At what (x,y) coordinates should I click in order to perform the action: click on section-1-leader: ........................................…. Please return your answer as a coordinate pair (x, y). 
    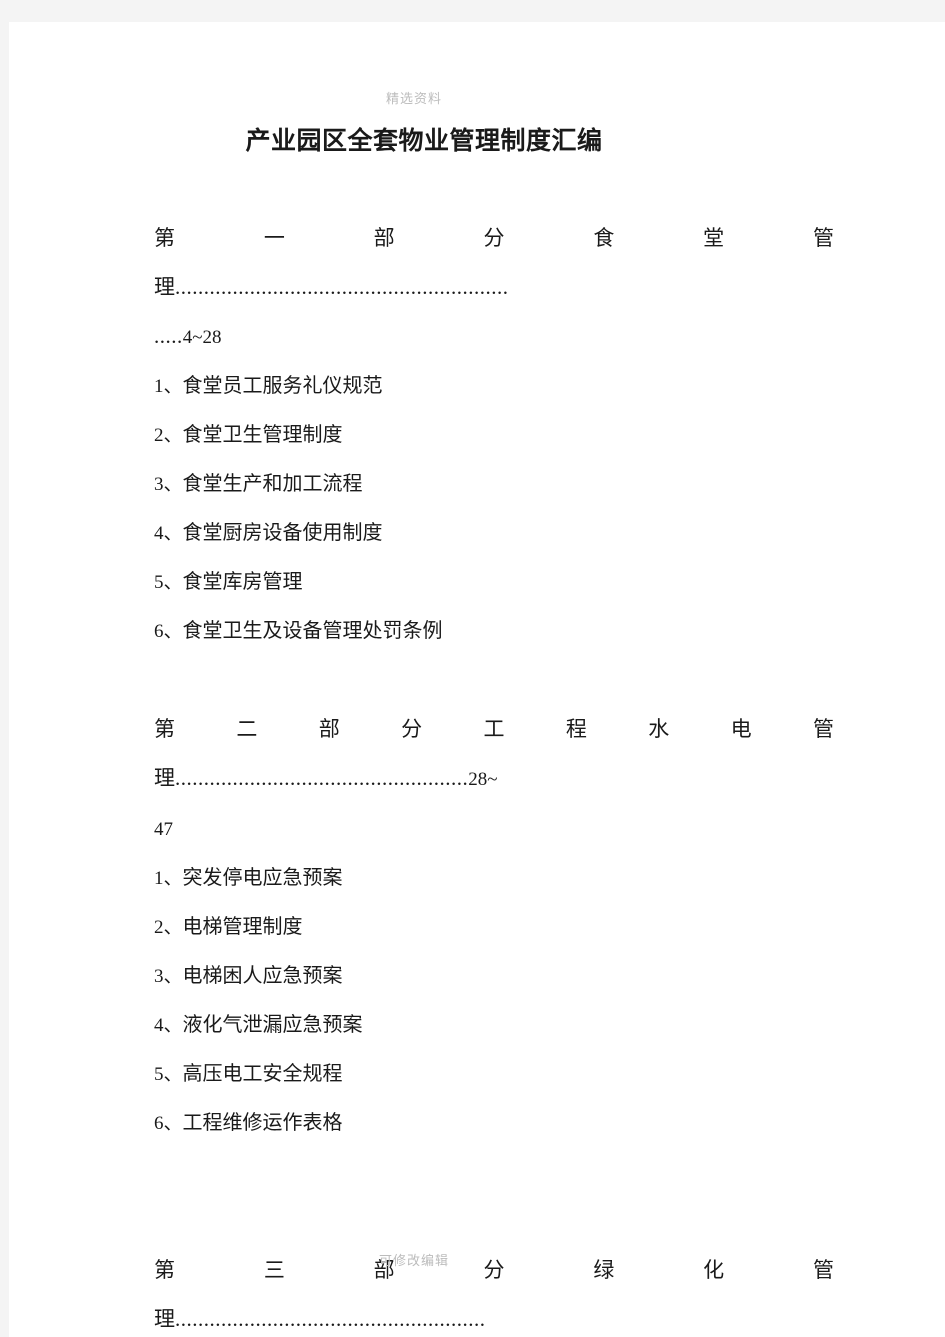
    Looking at the image, I should click on (342, 287).